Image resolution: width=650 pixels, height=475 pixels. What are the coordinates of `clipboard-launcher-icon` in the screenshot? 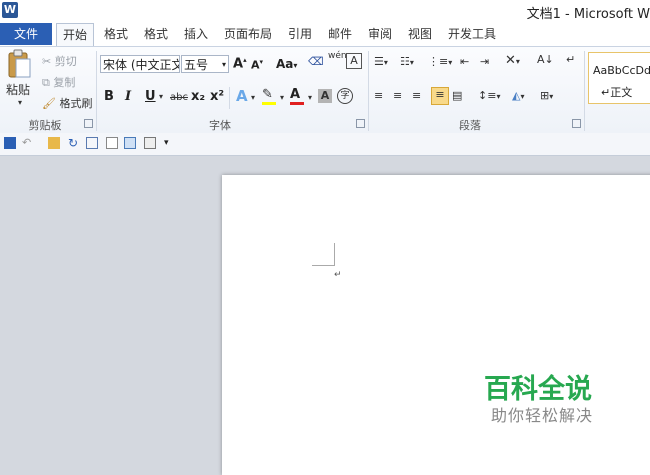 It's located at (88, 123).